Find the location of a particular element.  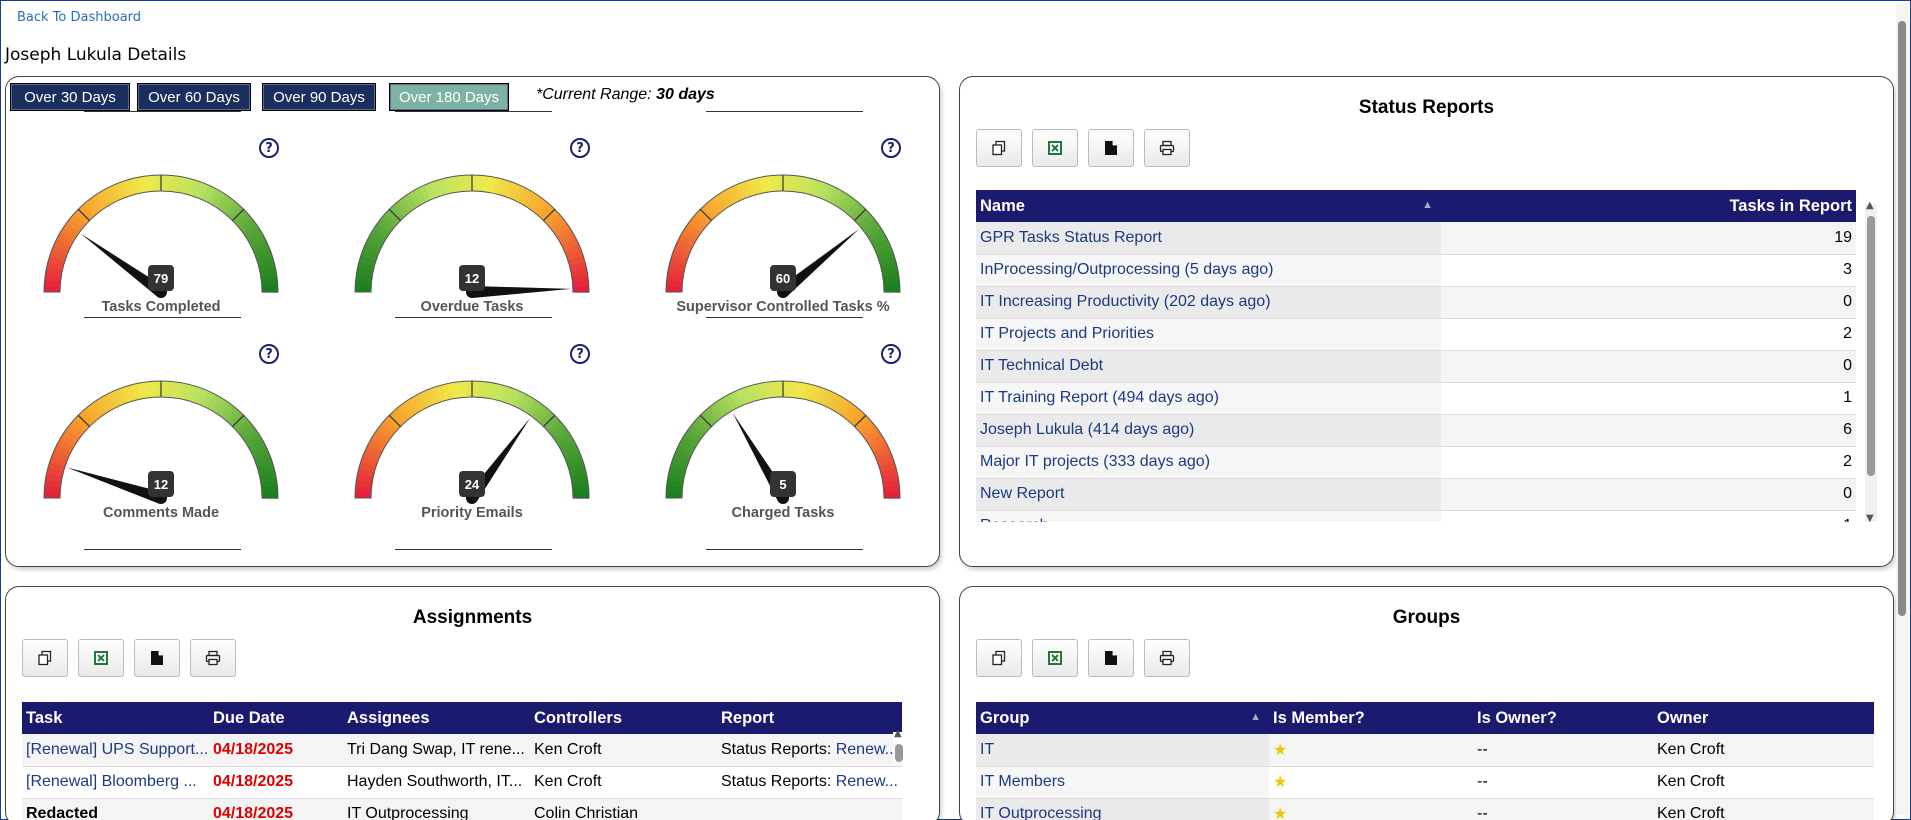

assignments-scroll-thumb is located at coordinates (899, 753).